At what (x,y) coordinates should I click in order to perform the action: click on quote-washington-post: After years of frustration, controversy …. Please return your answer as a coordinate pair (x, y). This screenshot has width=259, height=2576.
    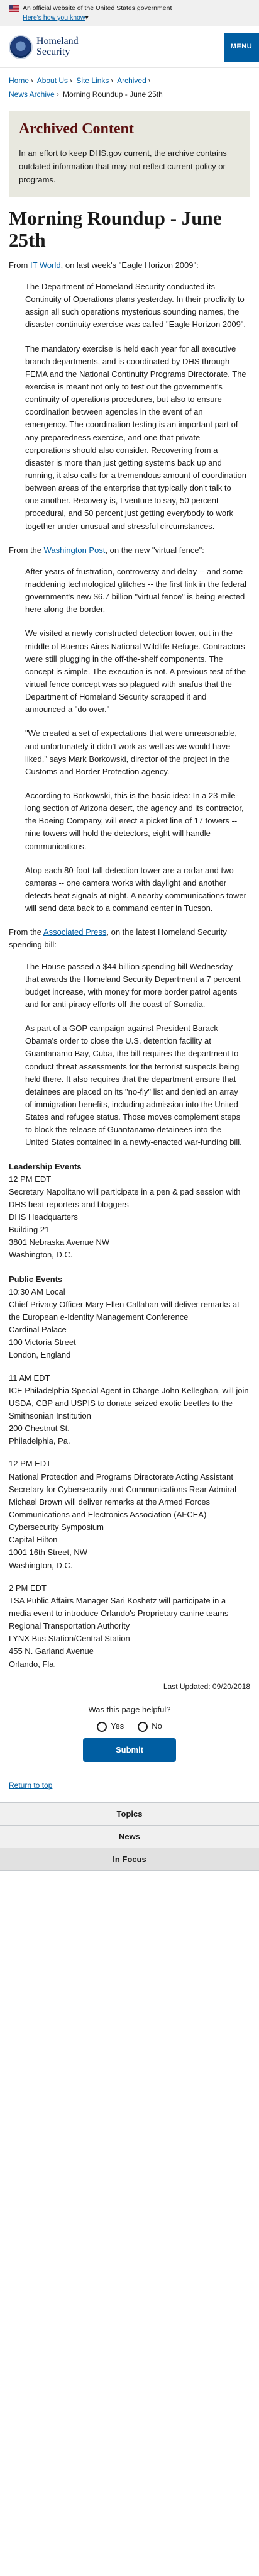
    Looking at the image, I should click on (137, 740).